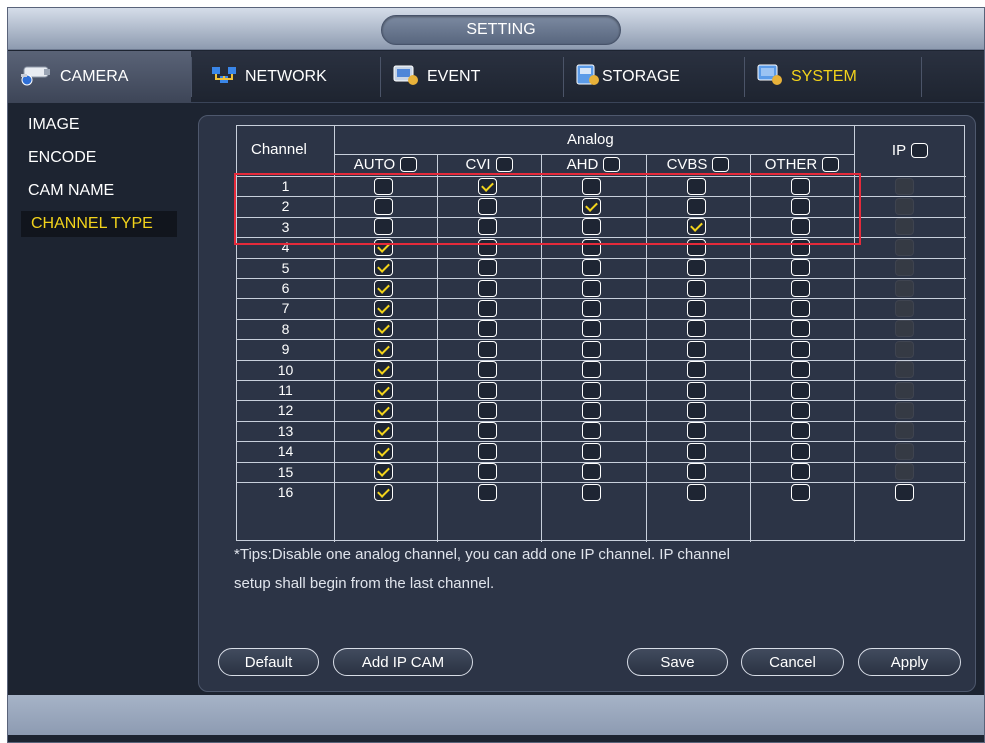 The height and width of the screenshot is (743, 985). I want to click on channel-11-auto-checkbox, so click(383, 390).